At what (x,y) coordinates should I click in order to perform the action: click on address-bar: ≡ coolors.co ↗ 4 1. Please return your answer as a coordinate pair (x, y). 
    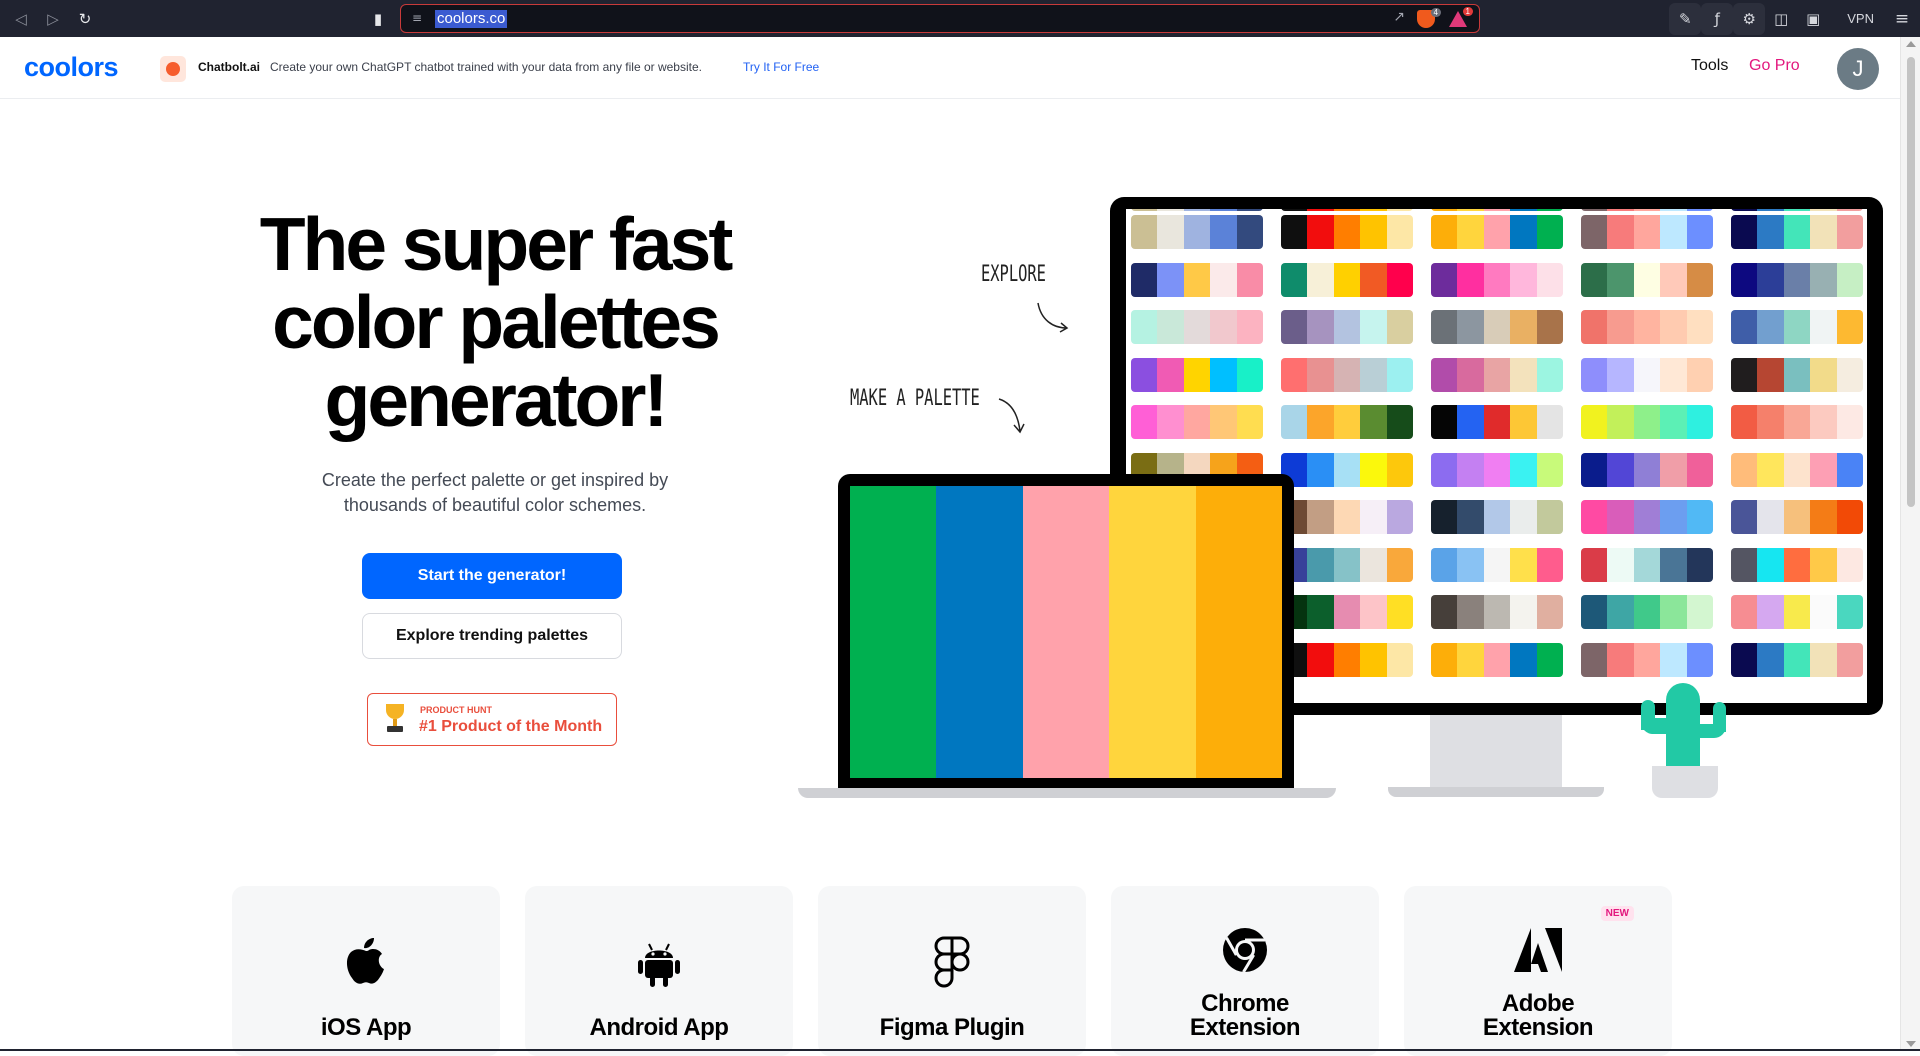
    Looking at the image, I should click on (940, 18).